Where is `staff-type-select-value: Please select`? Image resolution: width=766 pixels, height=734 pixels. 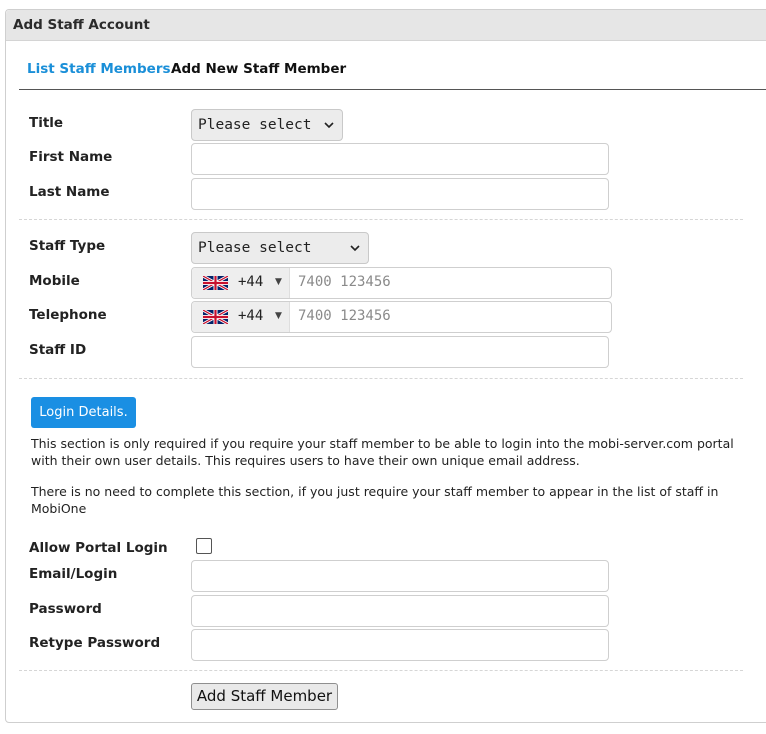
staff-type-select-value: Please select is located at coordinates (255, 248).